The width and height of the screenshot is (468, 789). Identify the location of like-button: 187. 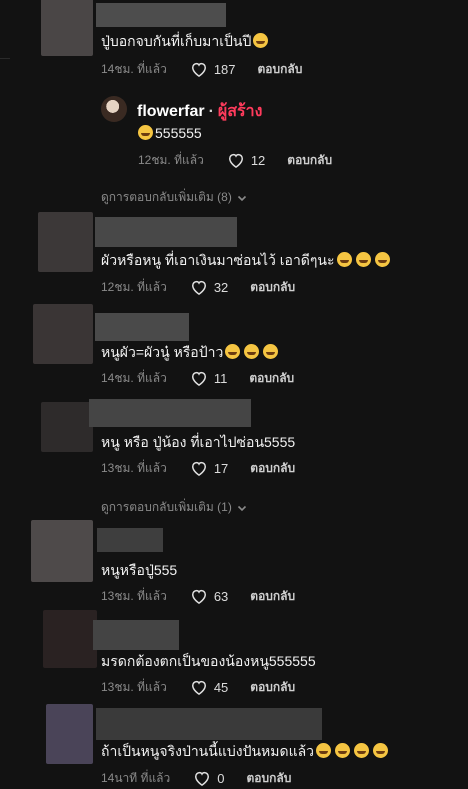
(212, 69).